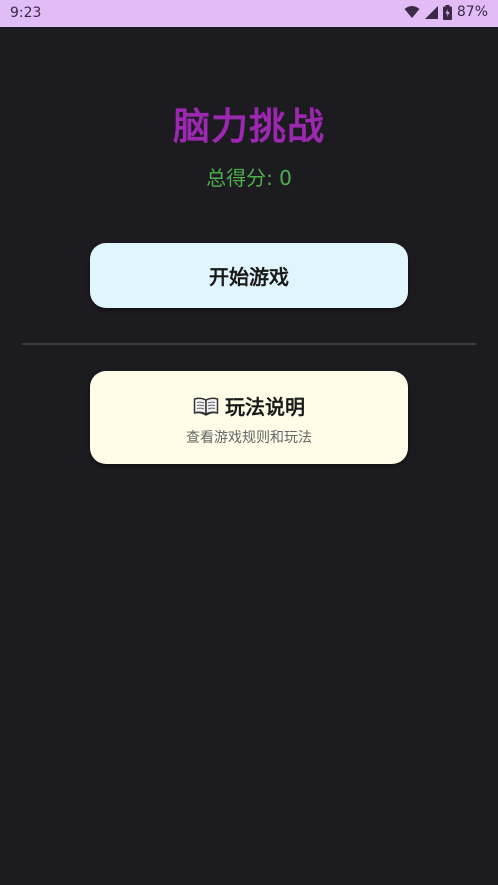  Describe the element at coordinates (249, 438) in the screenshot. I see `rules-subtitle: 查看游戏规则和玩法` at that location.